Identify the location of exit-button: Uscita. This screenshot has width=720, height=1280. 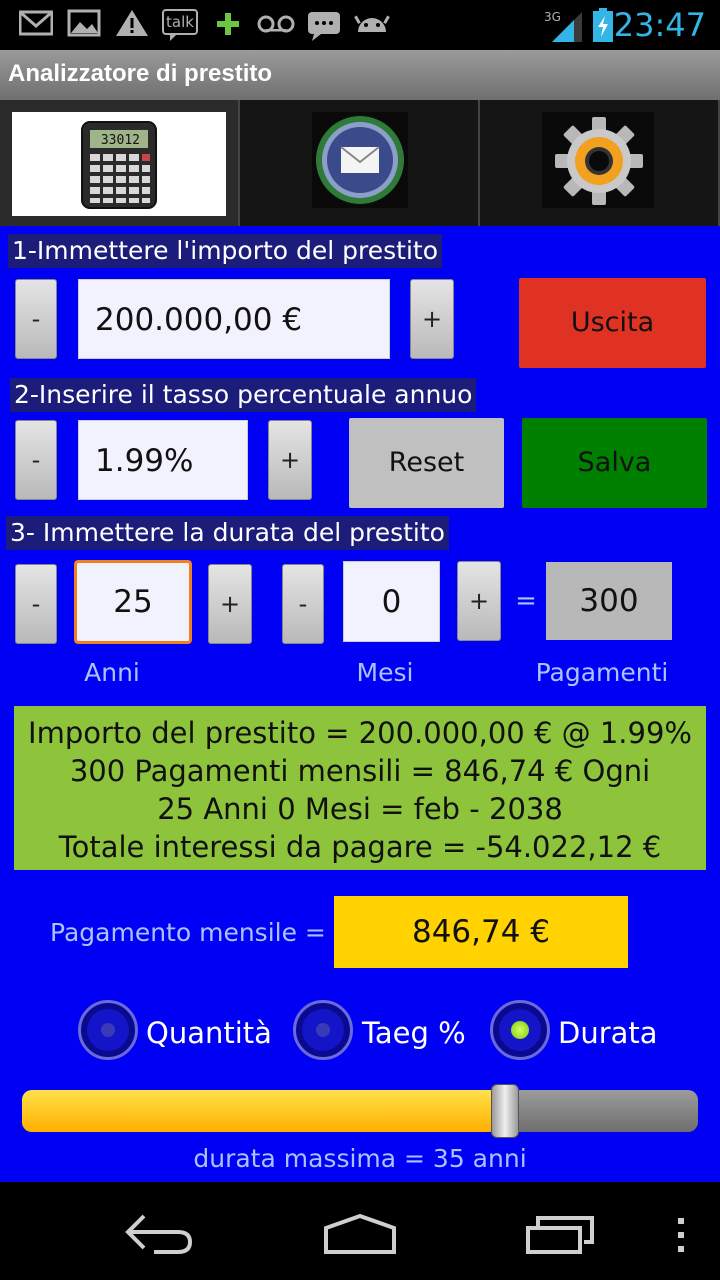
(612, 323).